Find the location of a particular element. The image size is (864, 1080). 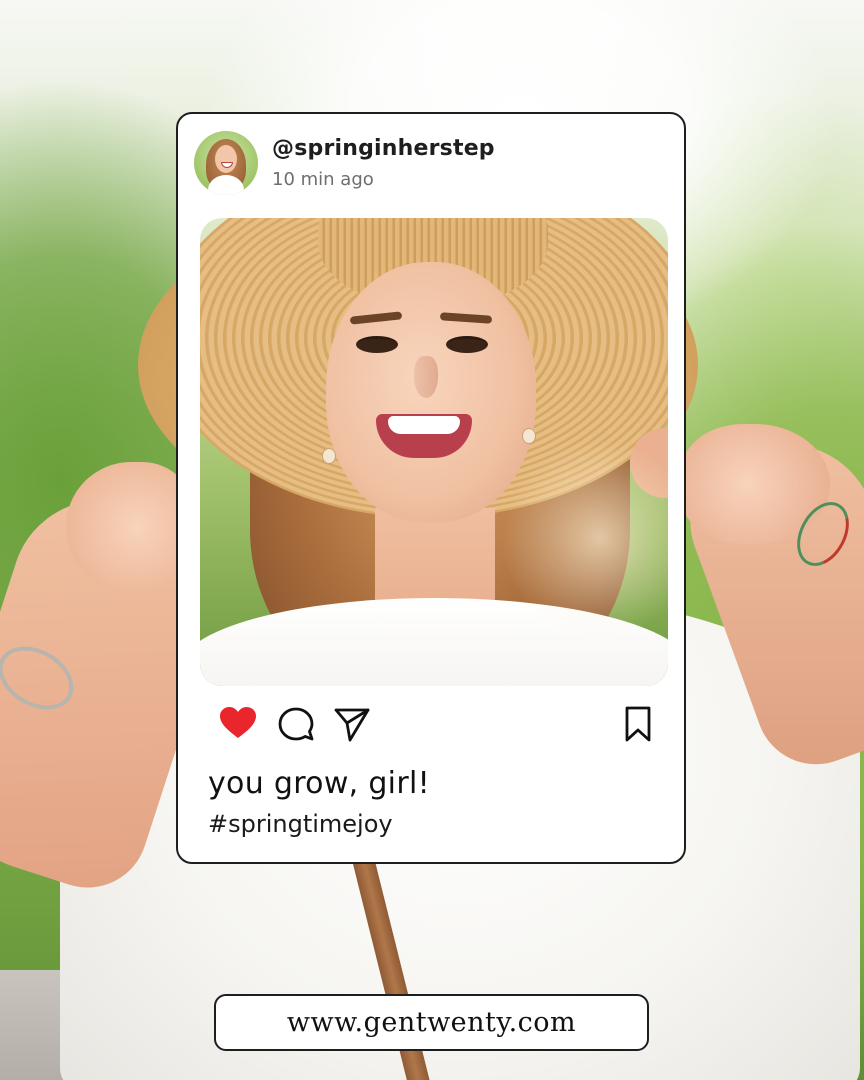

post-caption: you grow, girl! is located at coordinates (319, 783).